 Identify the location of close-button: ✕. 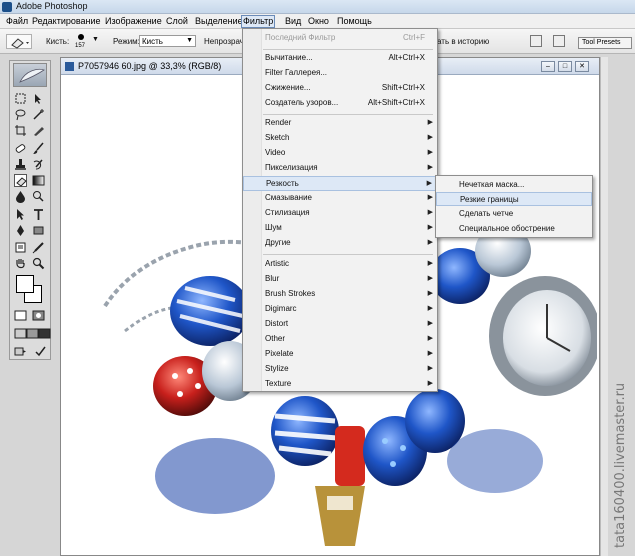
(582, 66).